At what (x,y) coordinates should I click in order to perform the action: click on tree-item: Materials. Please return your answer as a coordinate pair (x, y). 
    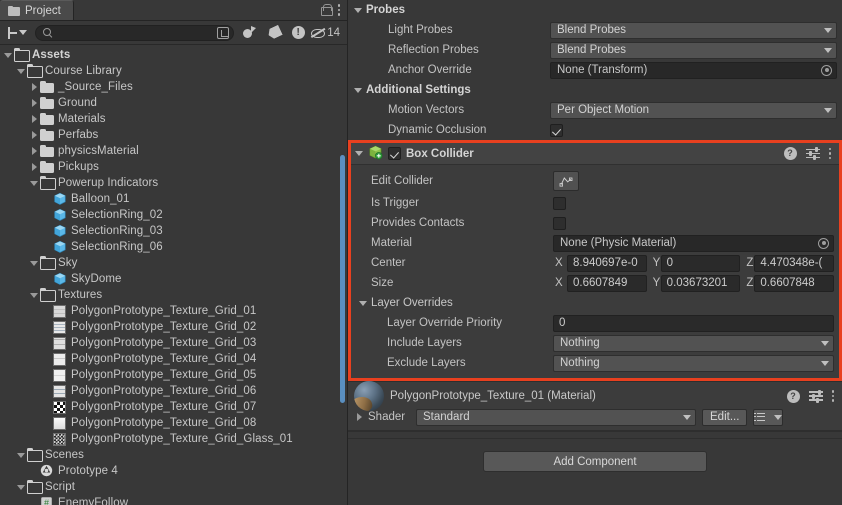
    Looking at the image, I should click on (173, 119).